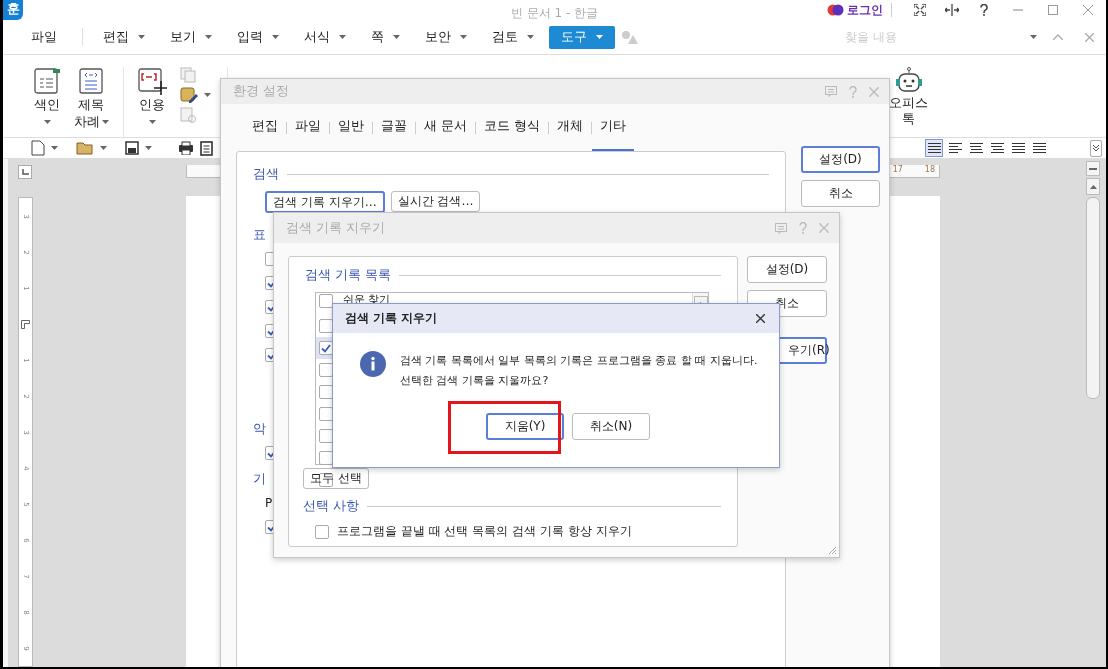 This screenshot has width=1108, height=669. Describe the element at coordinates (336, 478) in the screenshot. I see `select-all-button: 모두 선택` at that location.